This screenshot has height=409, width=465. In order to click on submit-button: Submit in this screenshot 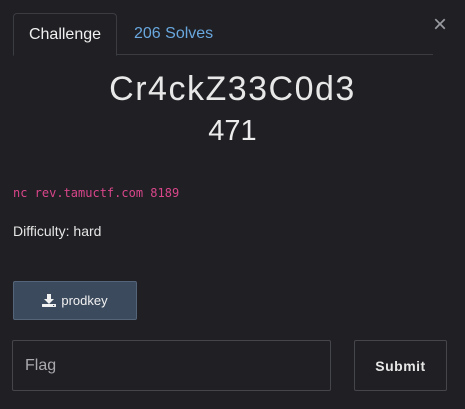, I will do `click(400, 365)`.